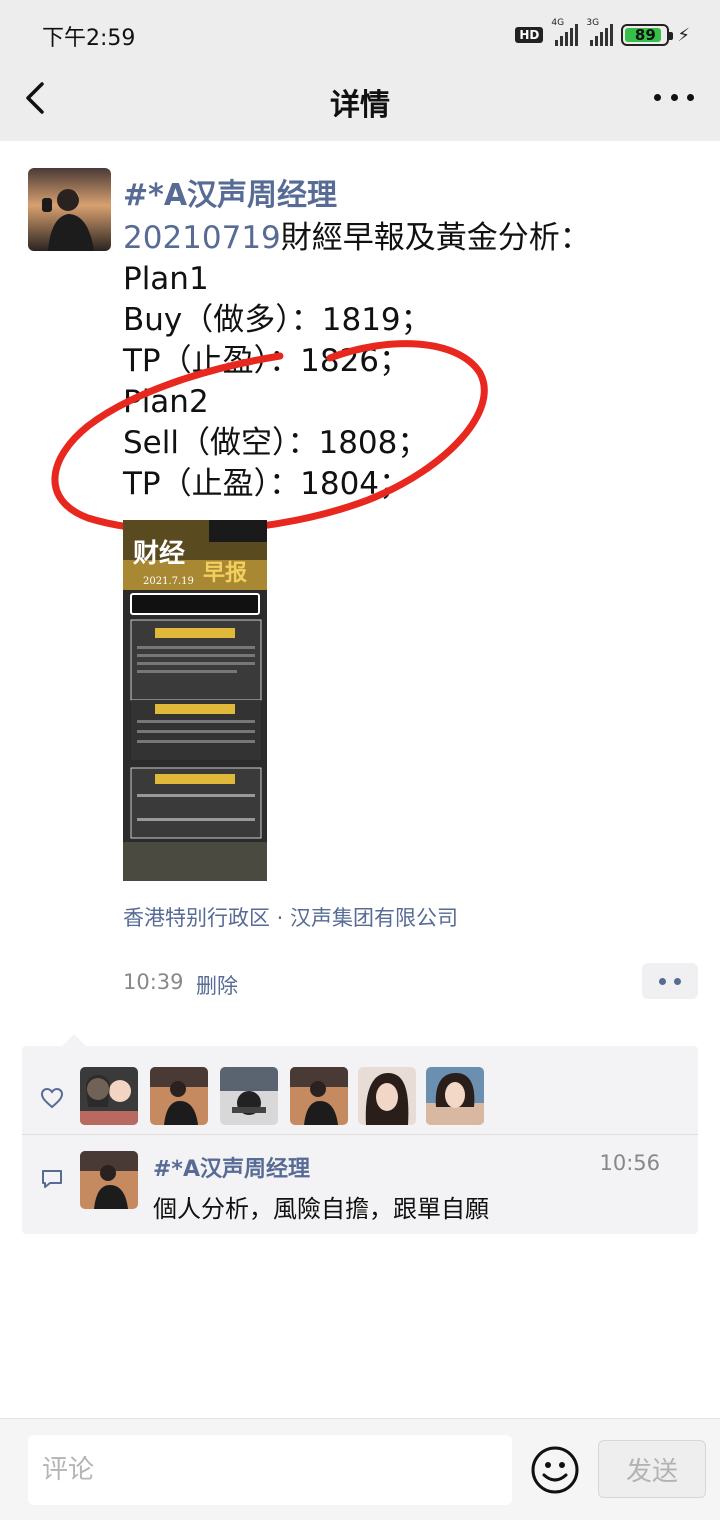 Image resolution: width=720 pixels, height=1520 pixels. Describe the element at coordinates (652, 1469) in the screenshot. I see `send-button: 发送` at that location.